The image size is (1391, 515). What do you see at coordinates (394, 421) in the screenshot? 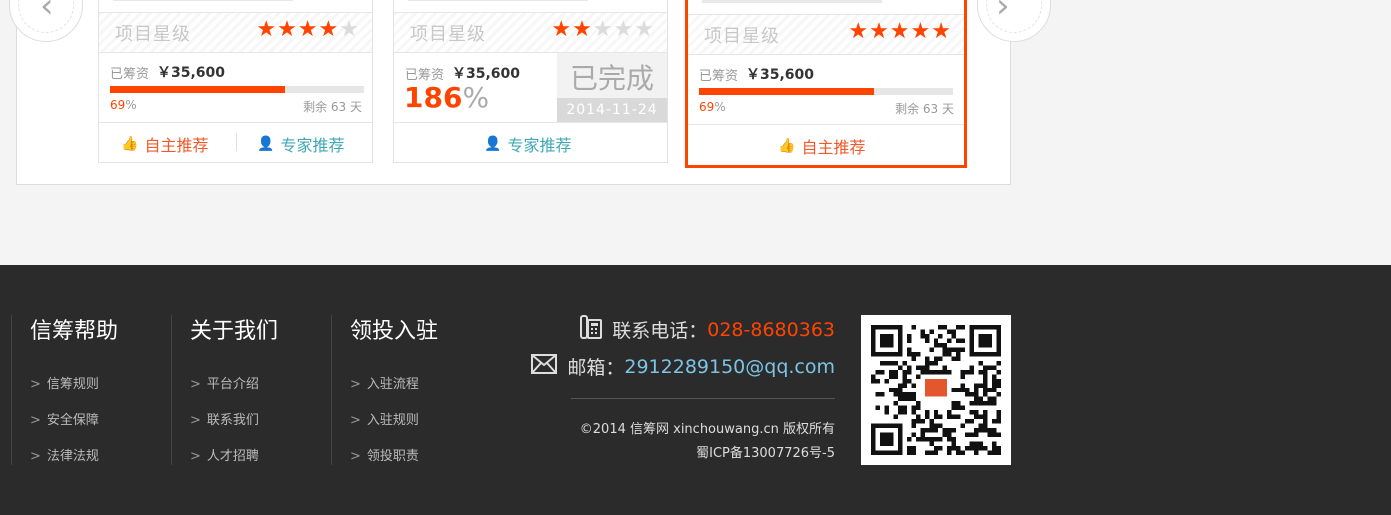
I see `footer-link: > 入驻规则` at bounding box center [394, 421].